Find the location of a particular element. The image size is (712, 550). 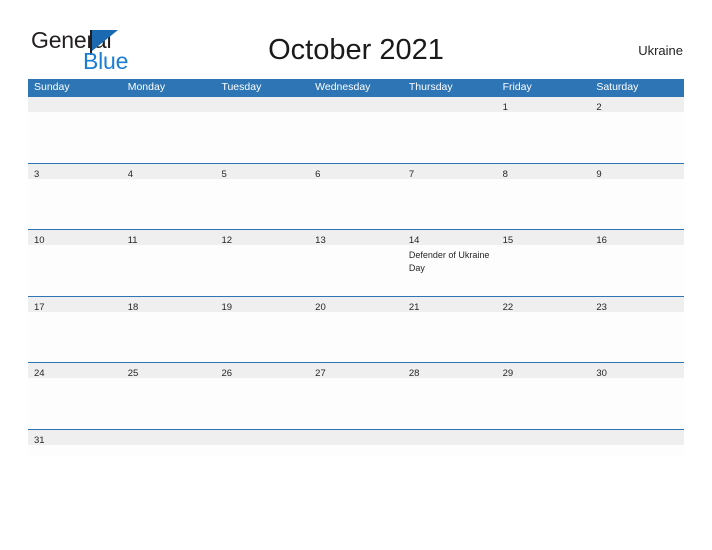

day-number: 14 is located at coordinates (414, 240).